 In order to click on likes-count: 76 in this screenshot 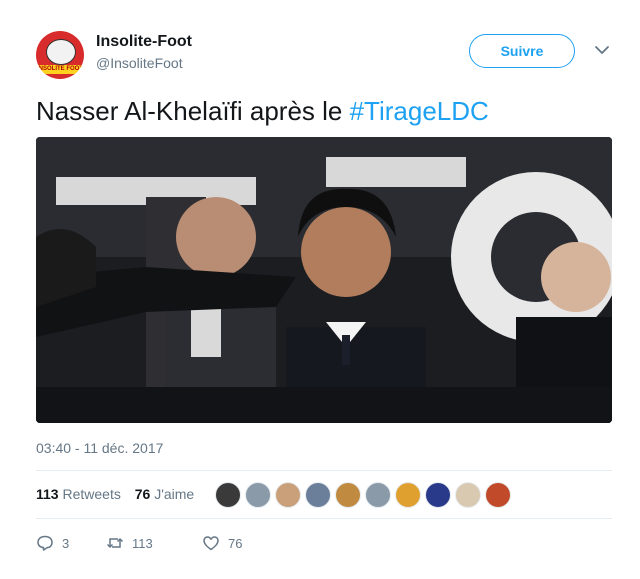, I will do `click(143, 494)`.